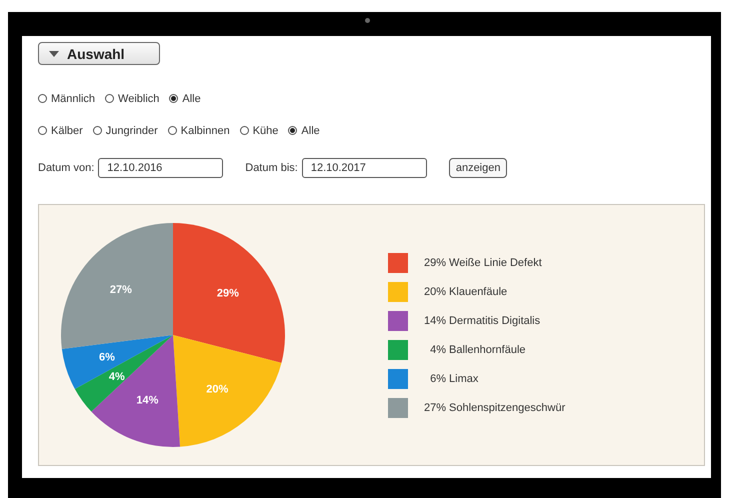  I want to click on date-to-field: 12.10.2017, so click(364, 168).